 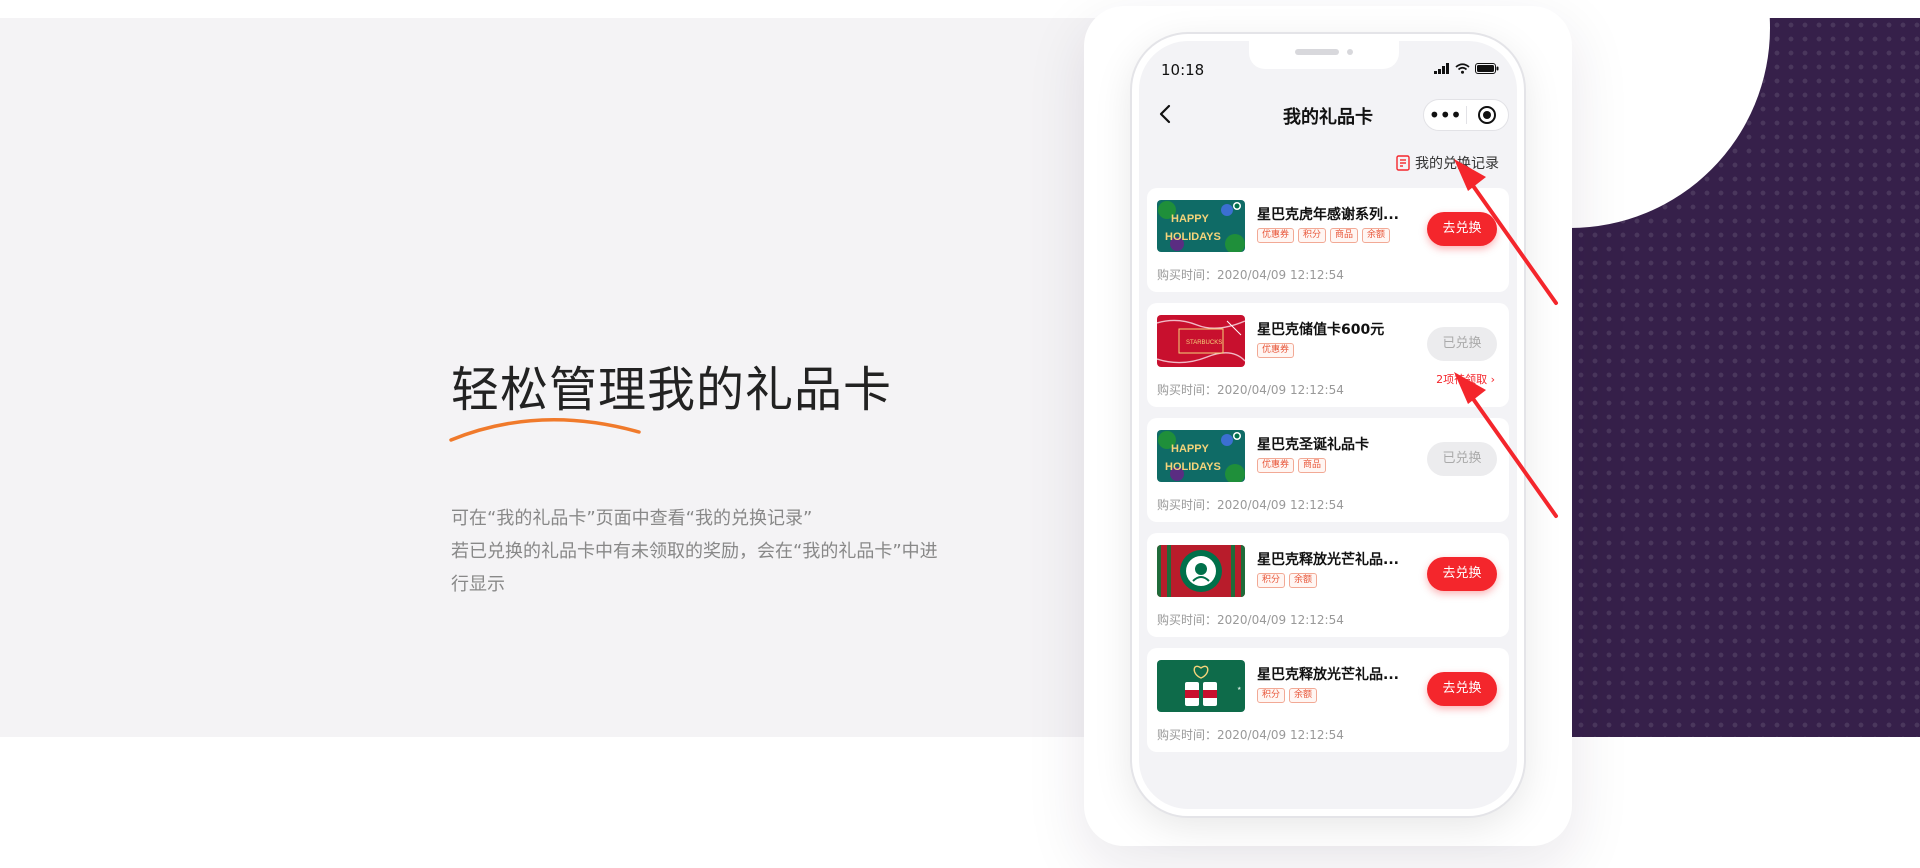 What do you see at coordinates (1317, 52) in the screenshot?
I see `speaker-icon` at bounding box center [1317, 52].